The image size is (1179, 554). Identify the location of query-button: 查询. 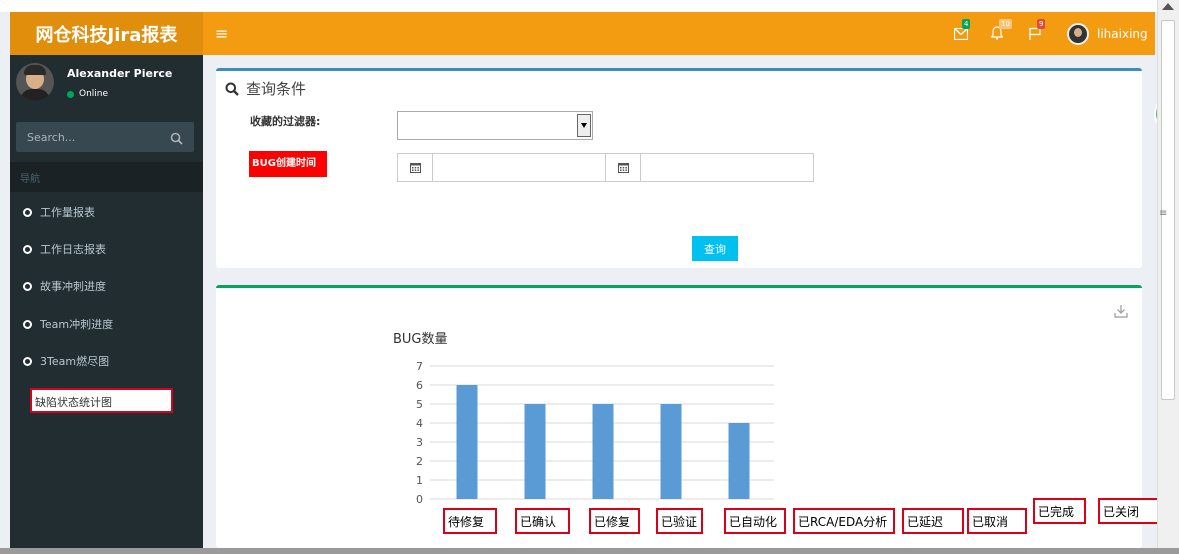
(715, 248).